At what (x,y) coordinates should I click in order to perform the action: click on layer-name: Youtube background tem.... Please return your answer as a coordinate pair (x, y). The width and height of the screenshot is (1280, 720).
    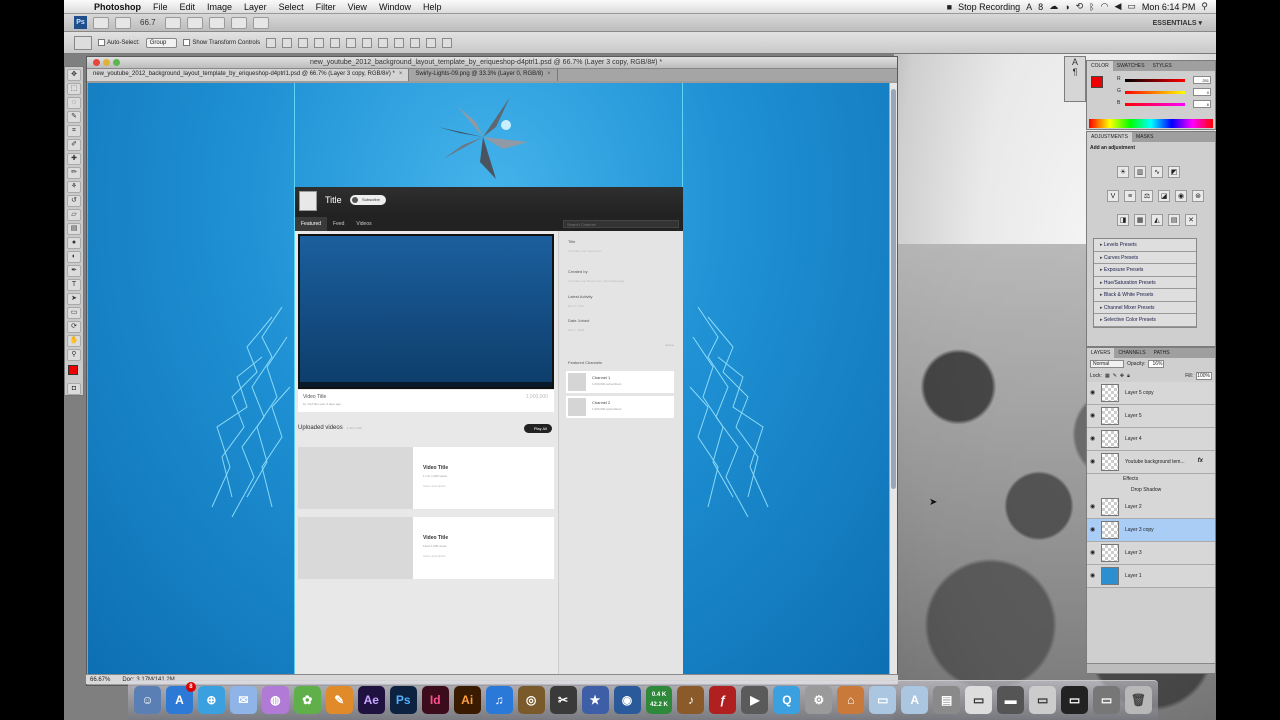
    Looking at the image, I should click on (1155, 462).